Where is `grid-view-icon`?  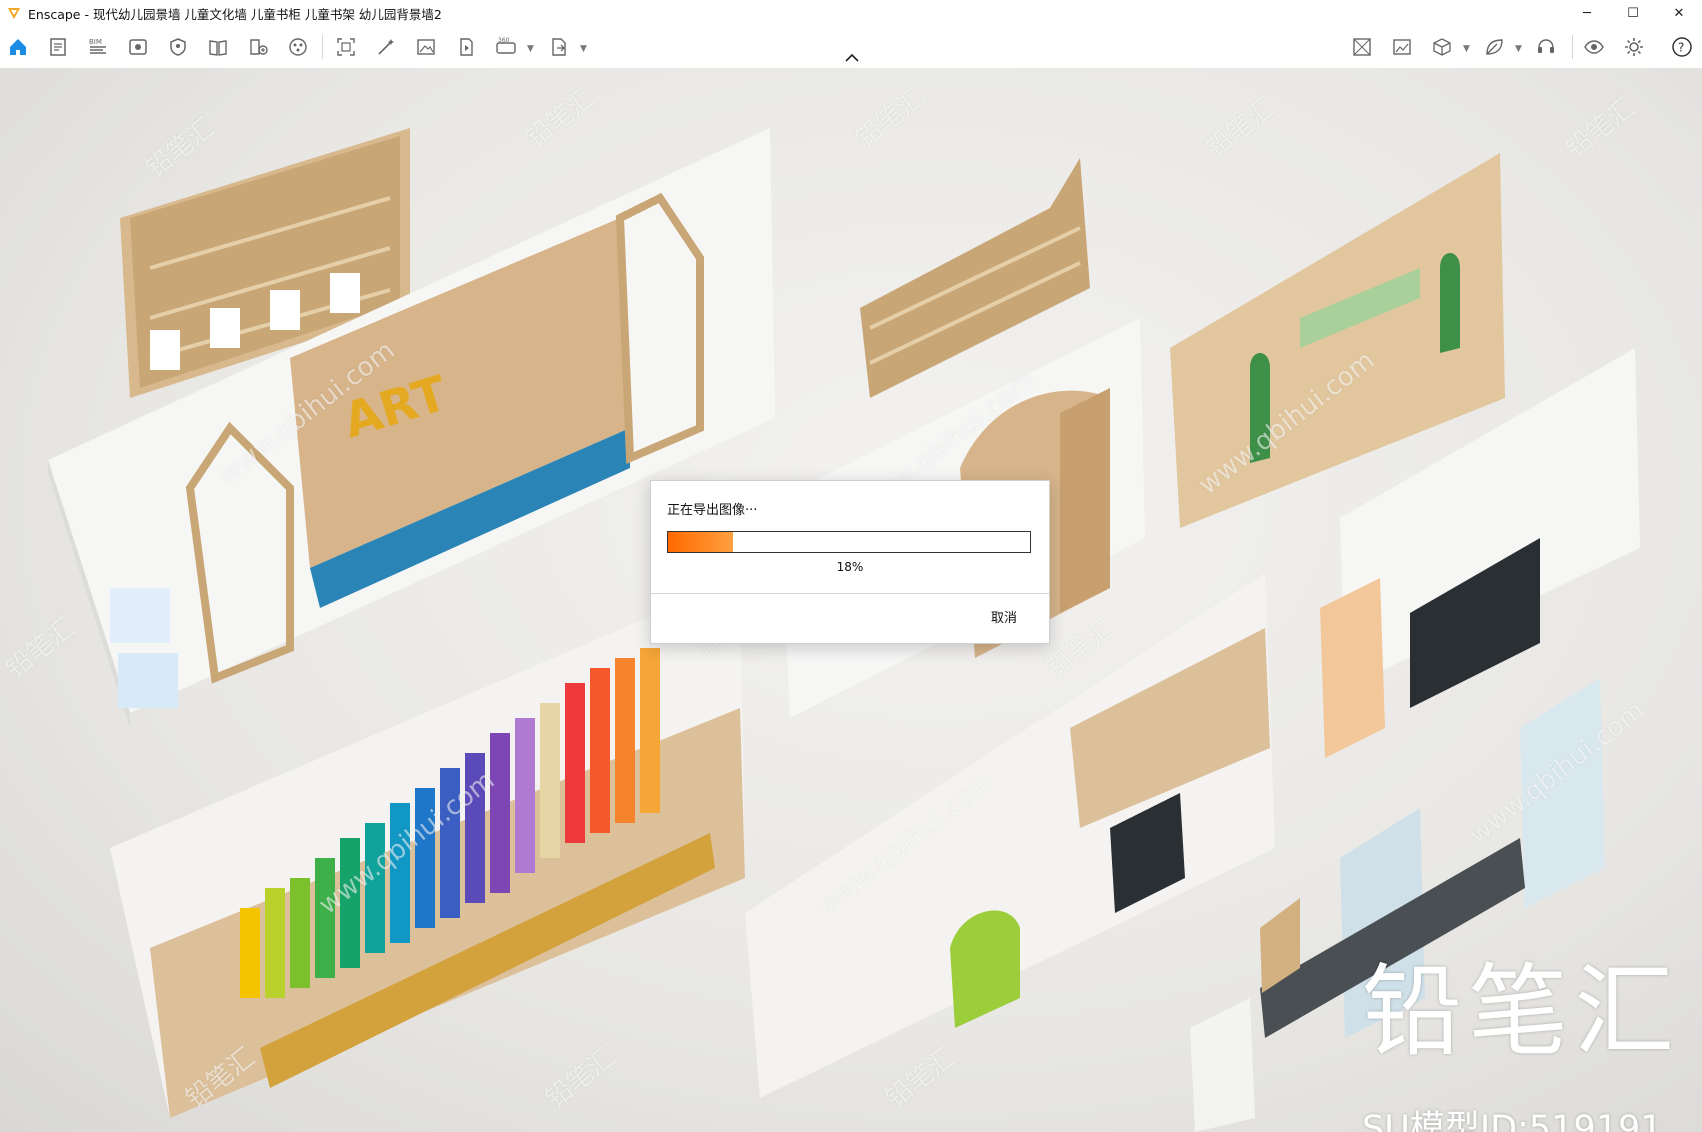 grid-view-icon is located at coordinates (1362, 47).